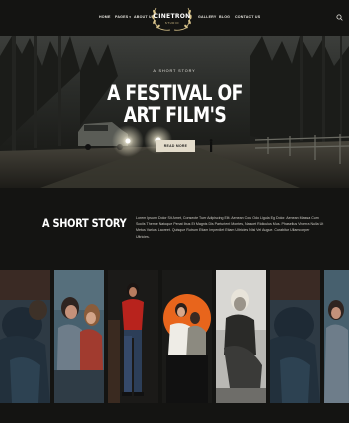 The width and height of the screenshot is (349, 423). What do you see at coordinates (224, 17) in the screenshot?
I see `nav-blog: BLOG` at bounding box center [224, 17].